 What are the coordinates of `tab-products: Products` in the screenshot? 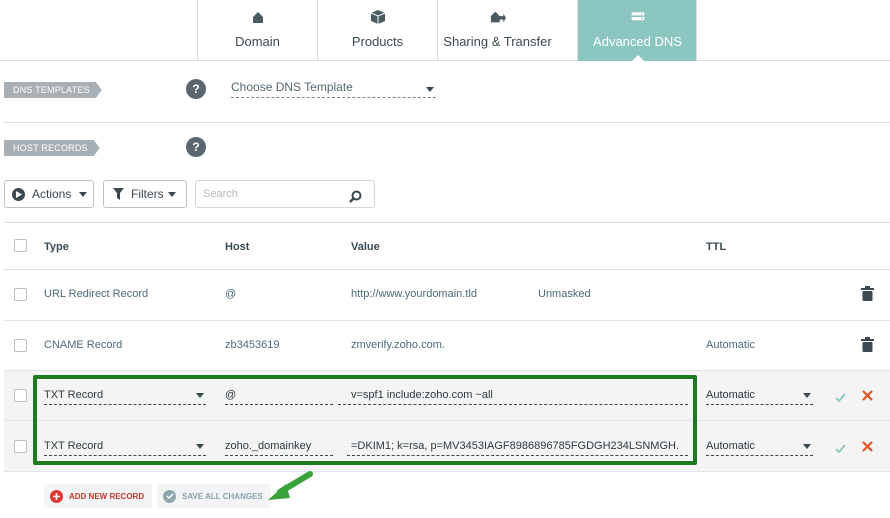 It's located at (377, 30).